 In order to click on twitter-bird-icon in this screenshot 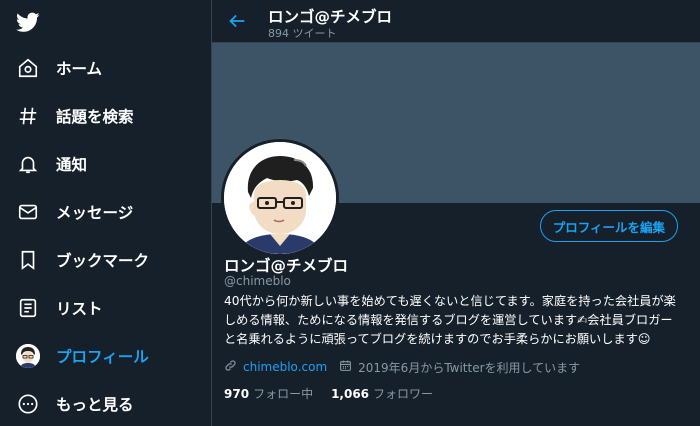, I will do `click(27, 22)`.